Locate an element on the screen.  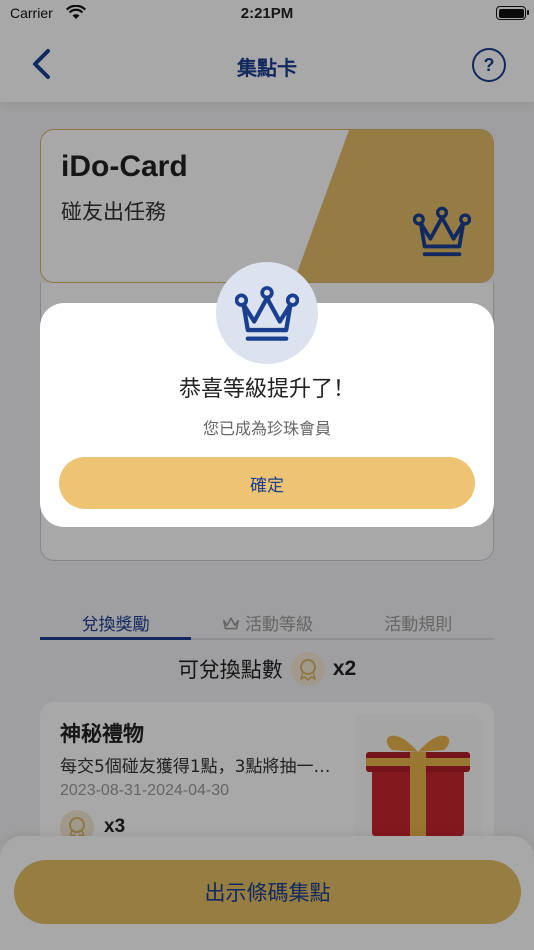
level-badge is located at coordinates (267, 313).